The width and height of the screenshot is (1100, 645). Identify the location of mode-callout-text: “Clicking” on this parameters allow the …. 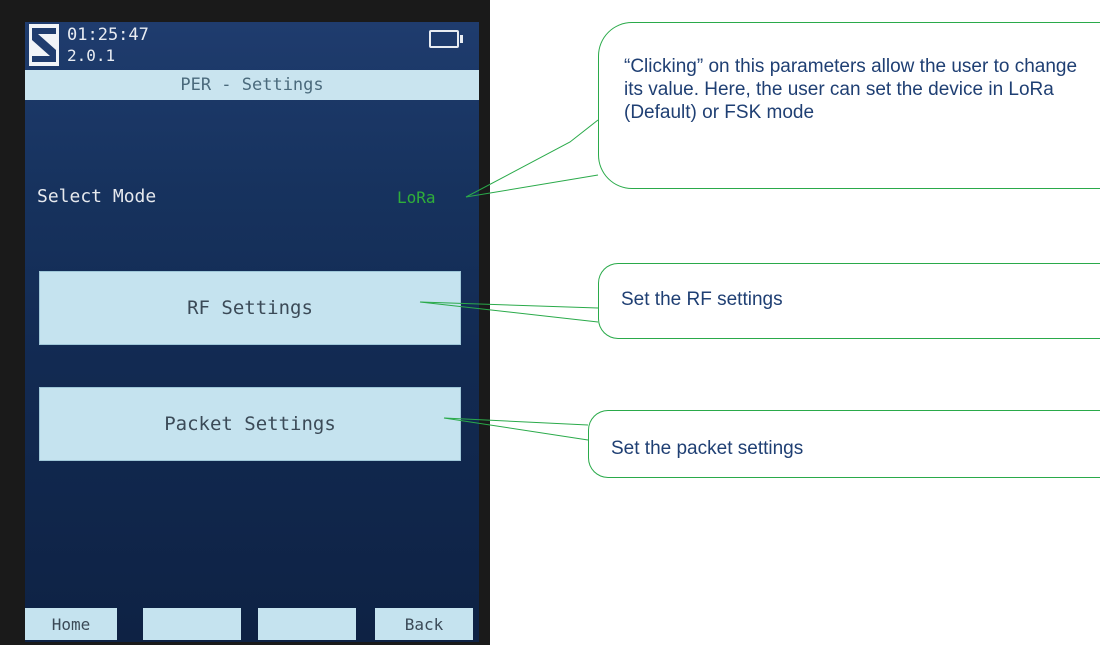
(851, 89).